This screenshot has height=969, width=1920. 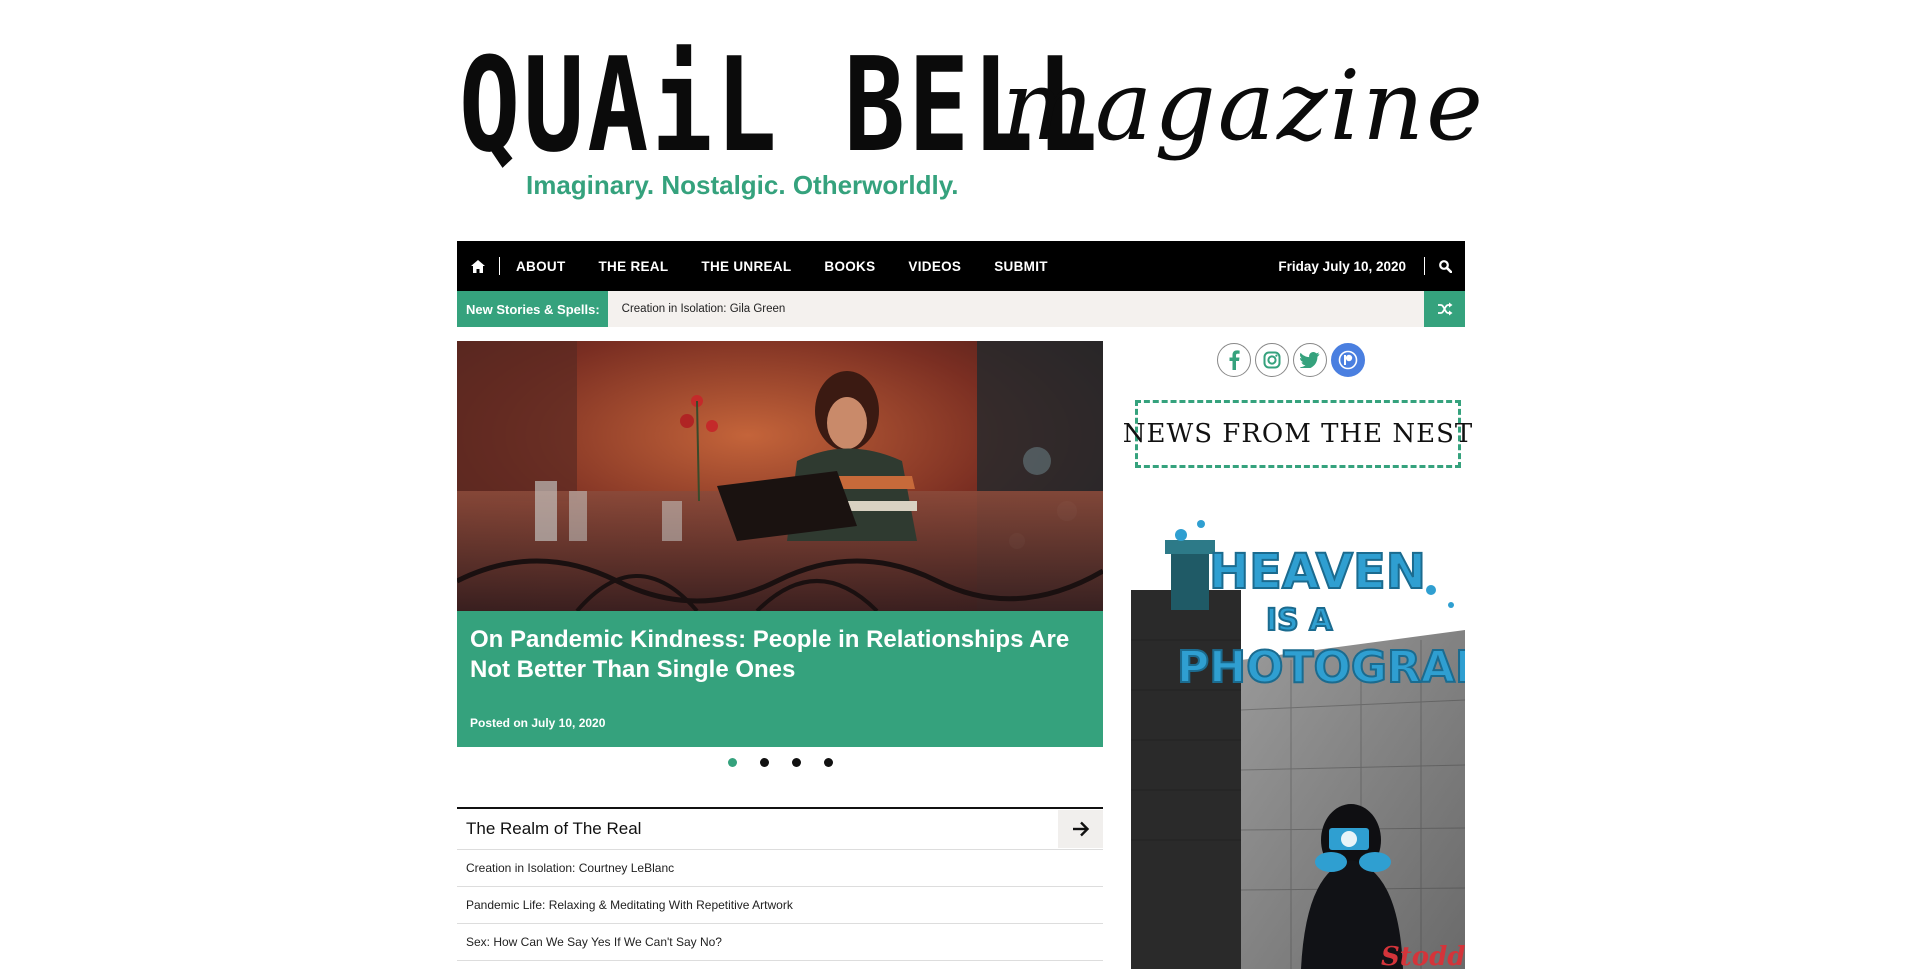 What do you see at coordinates (1243, 106) in the screenshot?
I see `logo-magazine: magazine` at bounding box center [1243, 106].